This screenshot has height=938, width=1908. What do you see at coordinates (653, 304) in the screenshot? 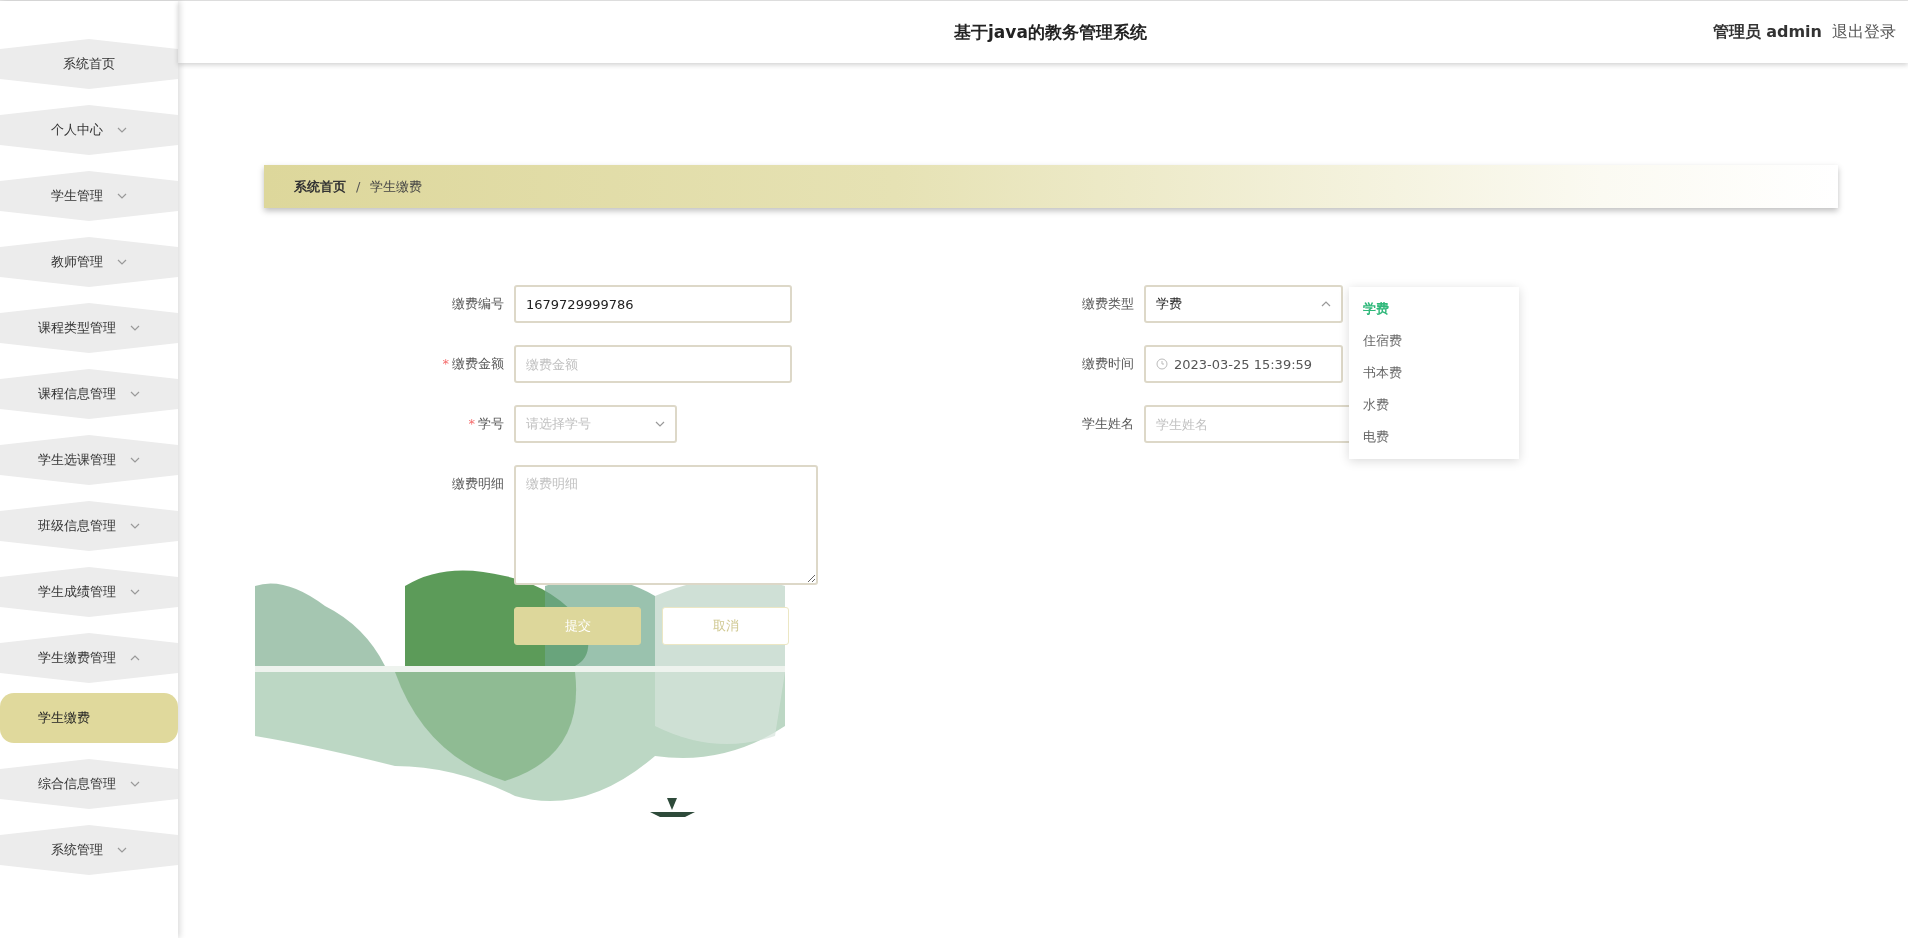
I see `input-field: 1679729999786` at bounding box center [653, 304].